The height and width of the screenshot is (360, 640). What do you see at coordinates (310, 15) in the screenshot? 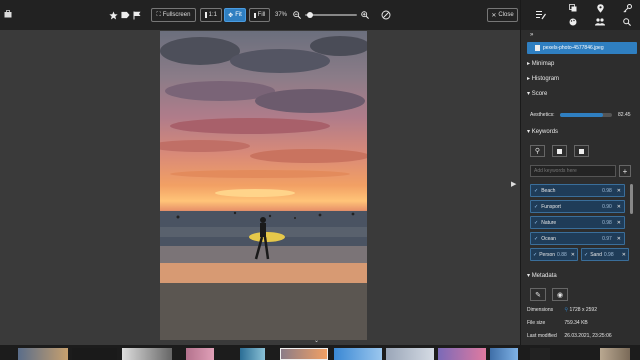
I see `zoom-slider-knob` at bounding box center [310, 15].